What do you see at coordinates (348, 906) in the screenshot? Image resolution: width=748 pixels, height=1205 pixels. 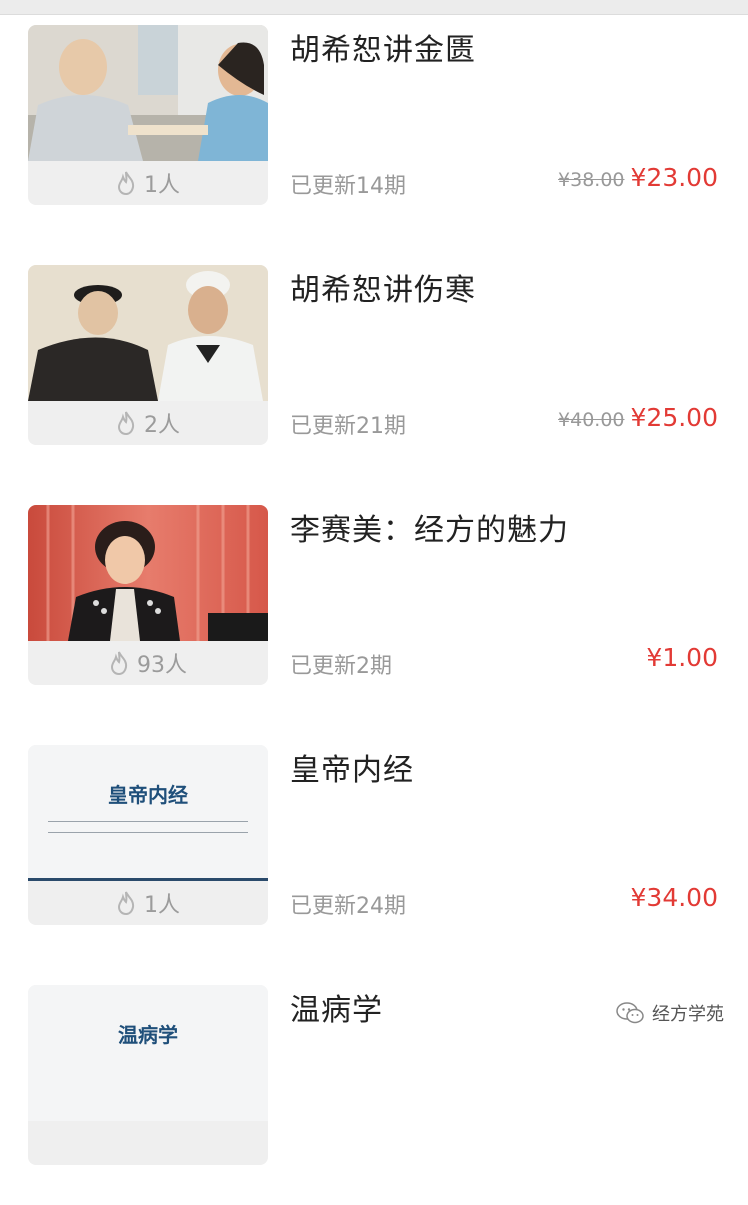 I see `update-count: 已更新24期` at bounding box center [348, 906].